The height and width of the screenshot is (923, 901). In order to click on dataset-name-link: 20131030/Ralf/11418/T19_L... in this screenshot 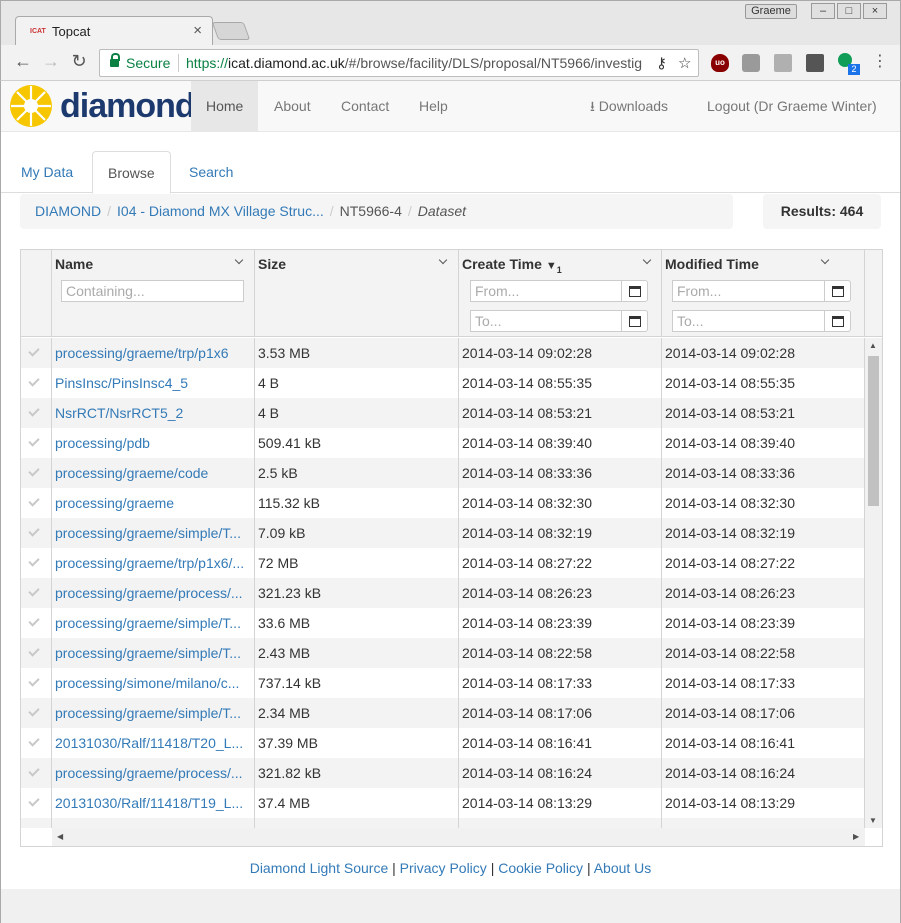, I will do `click(149, 803)`.